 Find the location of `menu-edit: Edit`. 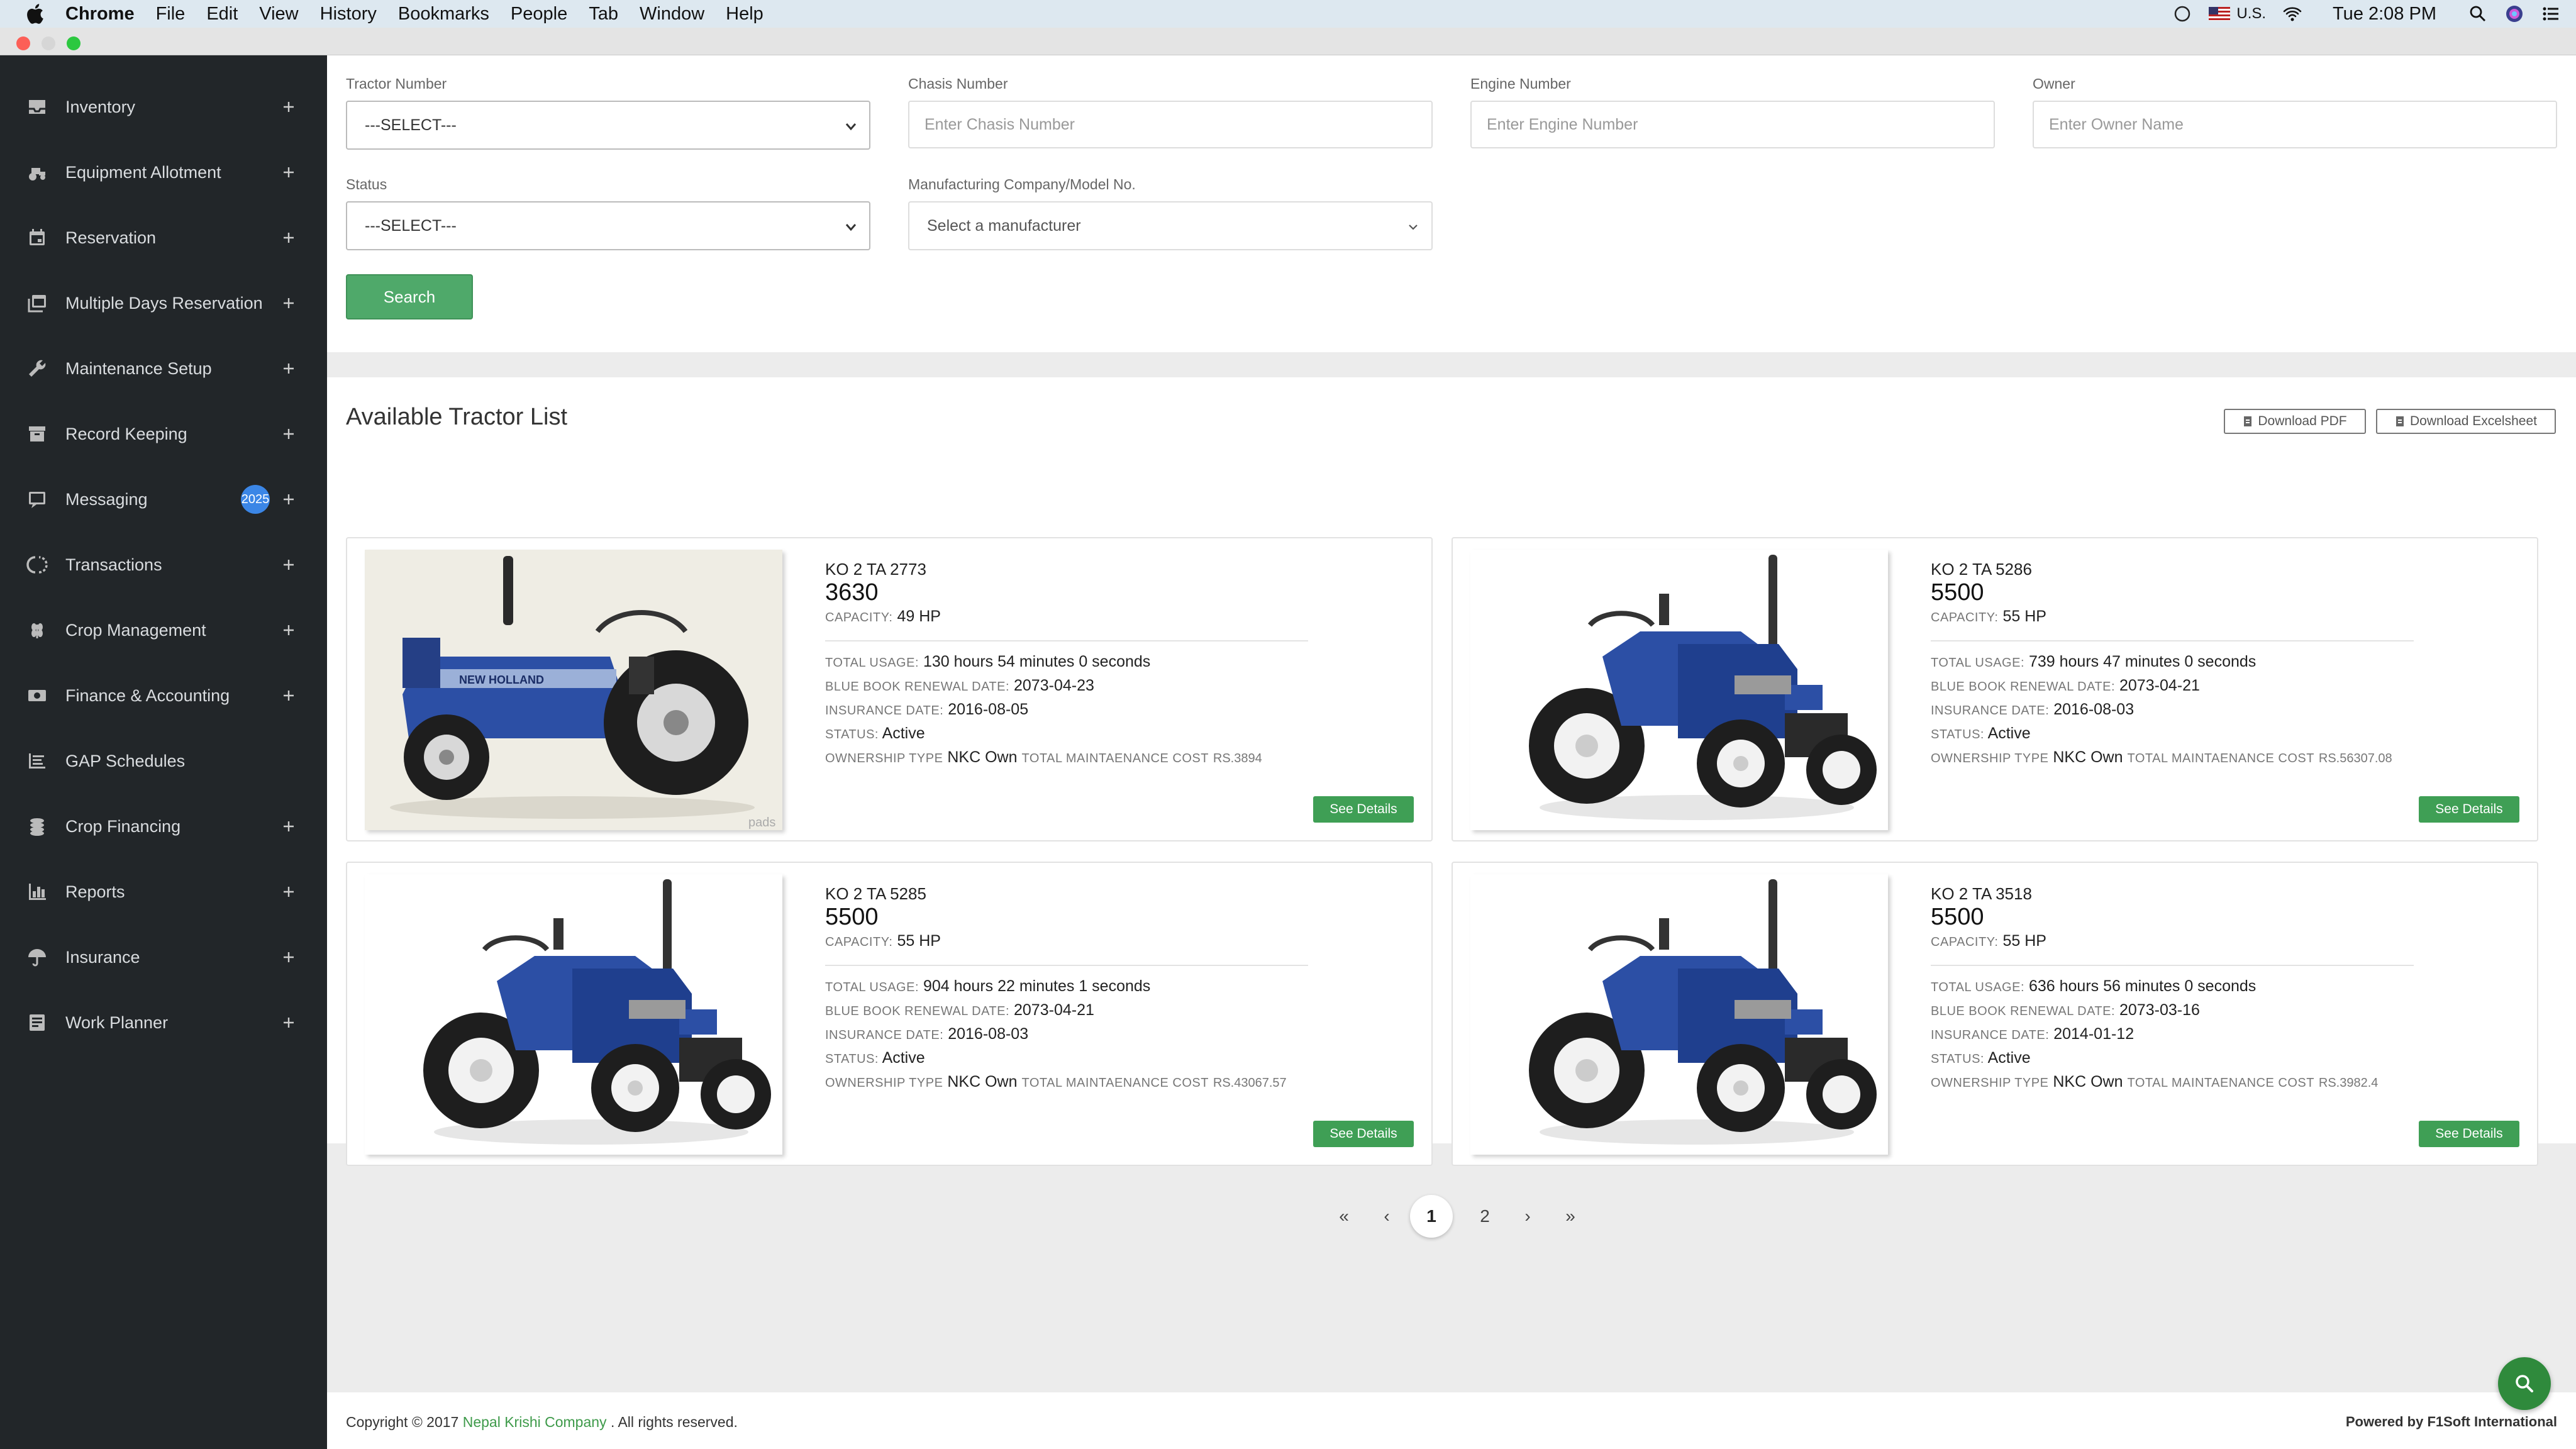

menu-edit: Edit is located at coordinates (222, 14).